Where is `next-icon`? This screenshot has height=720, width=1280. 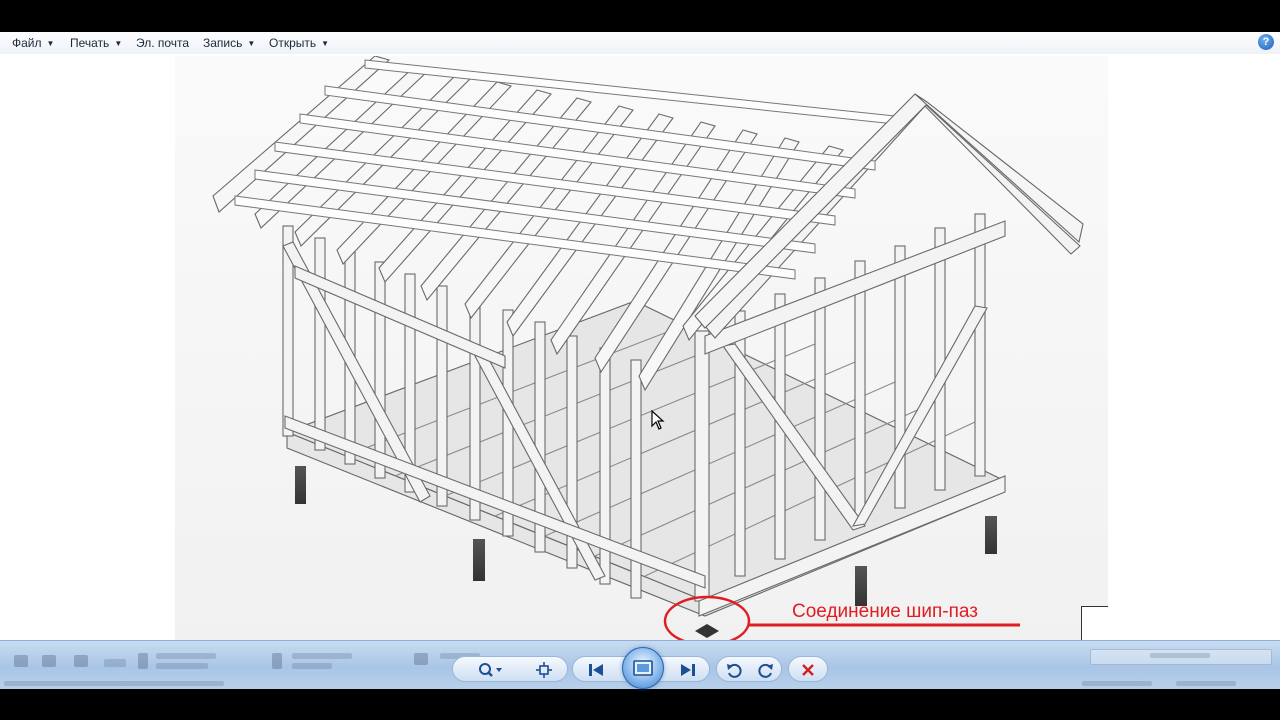
next-icon is located at coordinates (688, 670).